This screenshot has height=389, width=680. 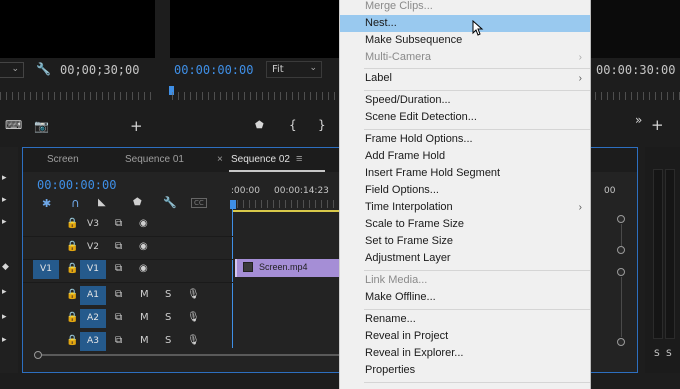 I want to click on mark-out-icon: }, so click(x=322, y=125).